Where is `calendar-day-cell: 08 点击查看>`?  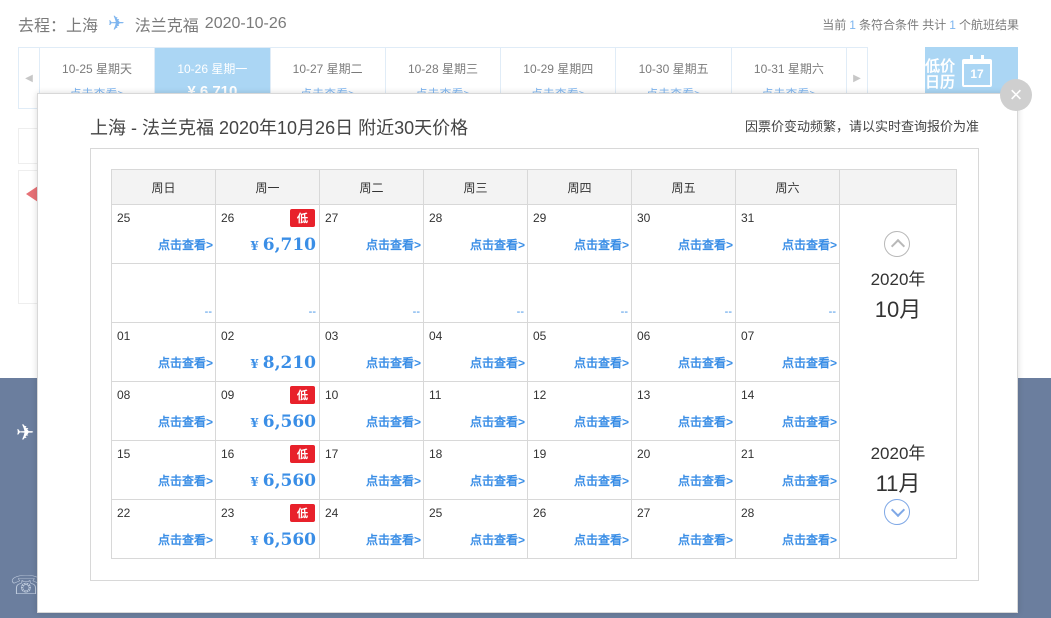 calendar-day-cell: 08 点击查看> is located at coordinates (163, 411).